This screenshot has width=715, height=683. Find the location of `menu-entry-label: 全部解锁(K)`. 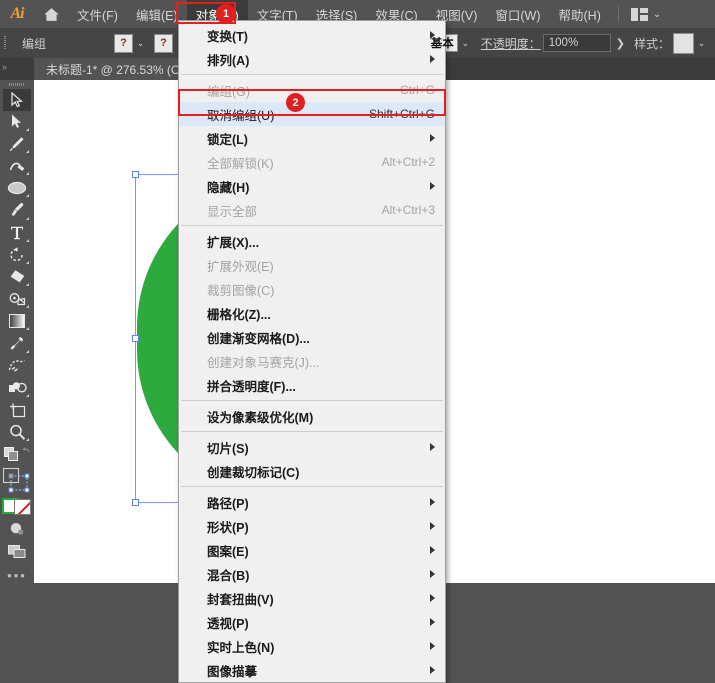

menu-entry-label: 全部解锁(K) is located at coordinates (240, 163).